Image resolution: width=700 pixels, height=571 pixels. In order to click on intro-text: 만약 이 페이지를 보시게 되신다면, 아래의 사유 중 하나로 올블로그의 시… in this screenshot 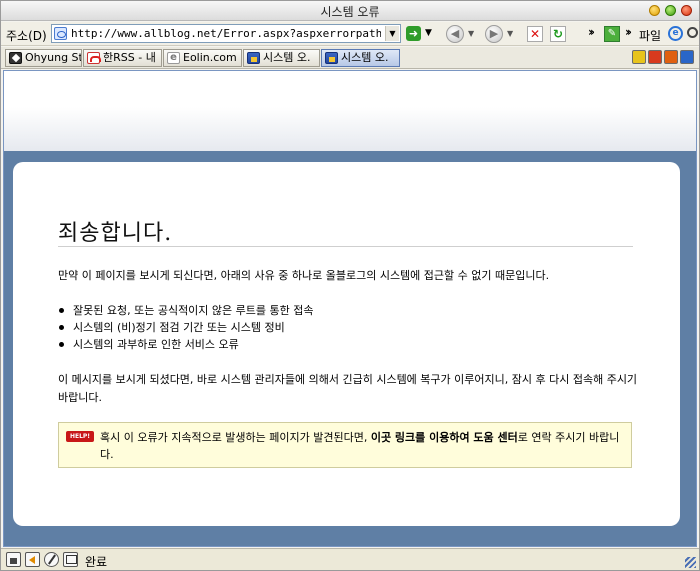, I will do `click(304, 275)`.